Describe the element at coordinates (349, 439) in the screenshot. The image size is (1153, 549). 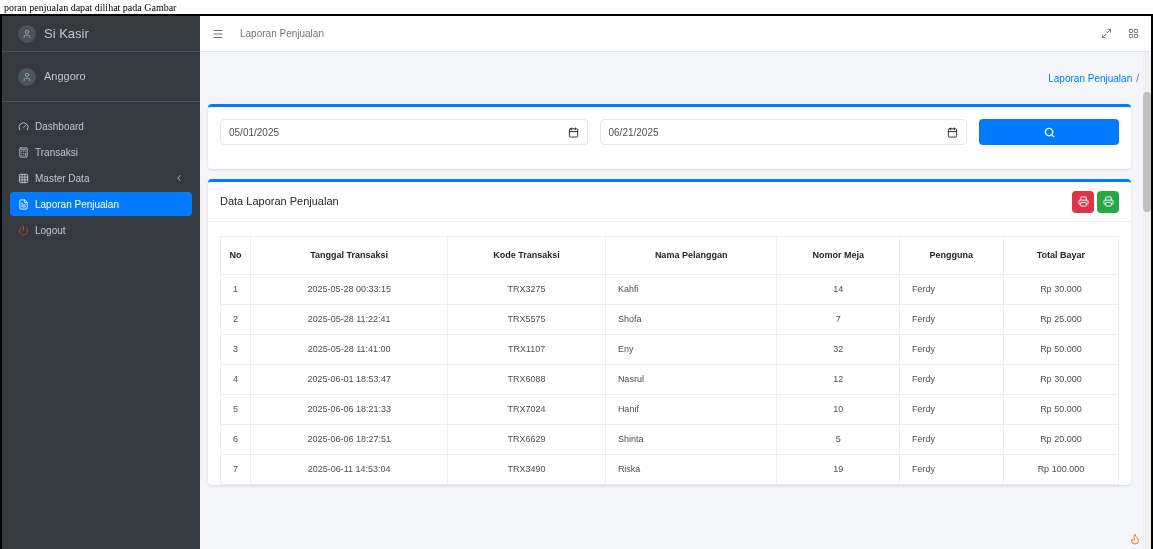
I see `table-cell: 2025-06-06 18:27:51` at that location.